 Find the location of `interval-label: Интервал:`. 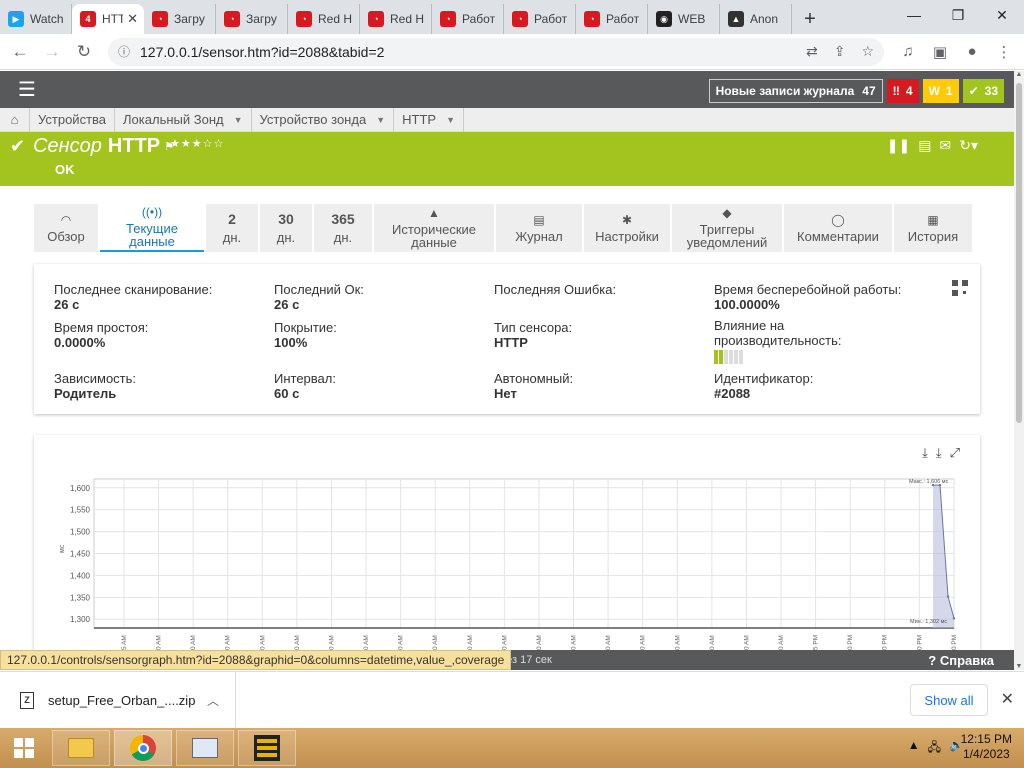

interval-label: Интервал: is located at coordinates (305, 378).